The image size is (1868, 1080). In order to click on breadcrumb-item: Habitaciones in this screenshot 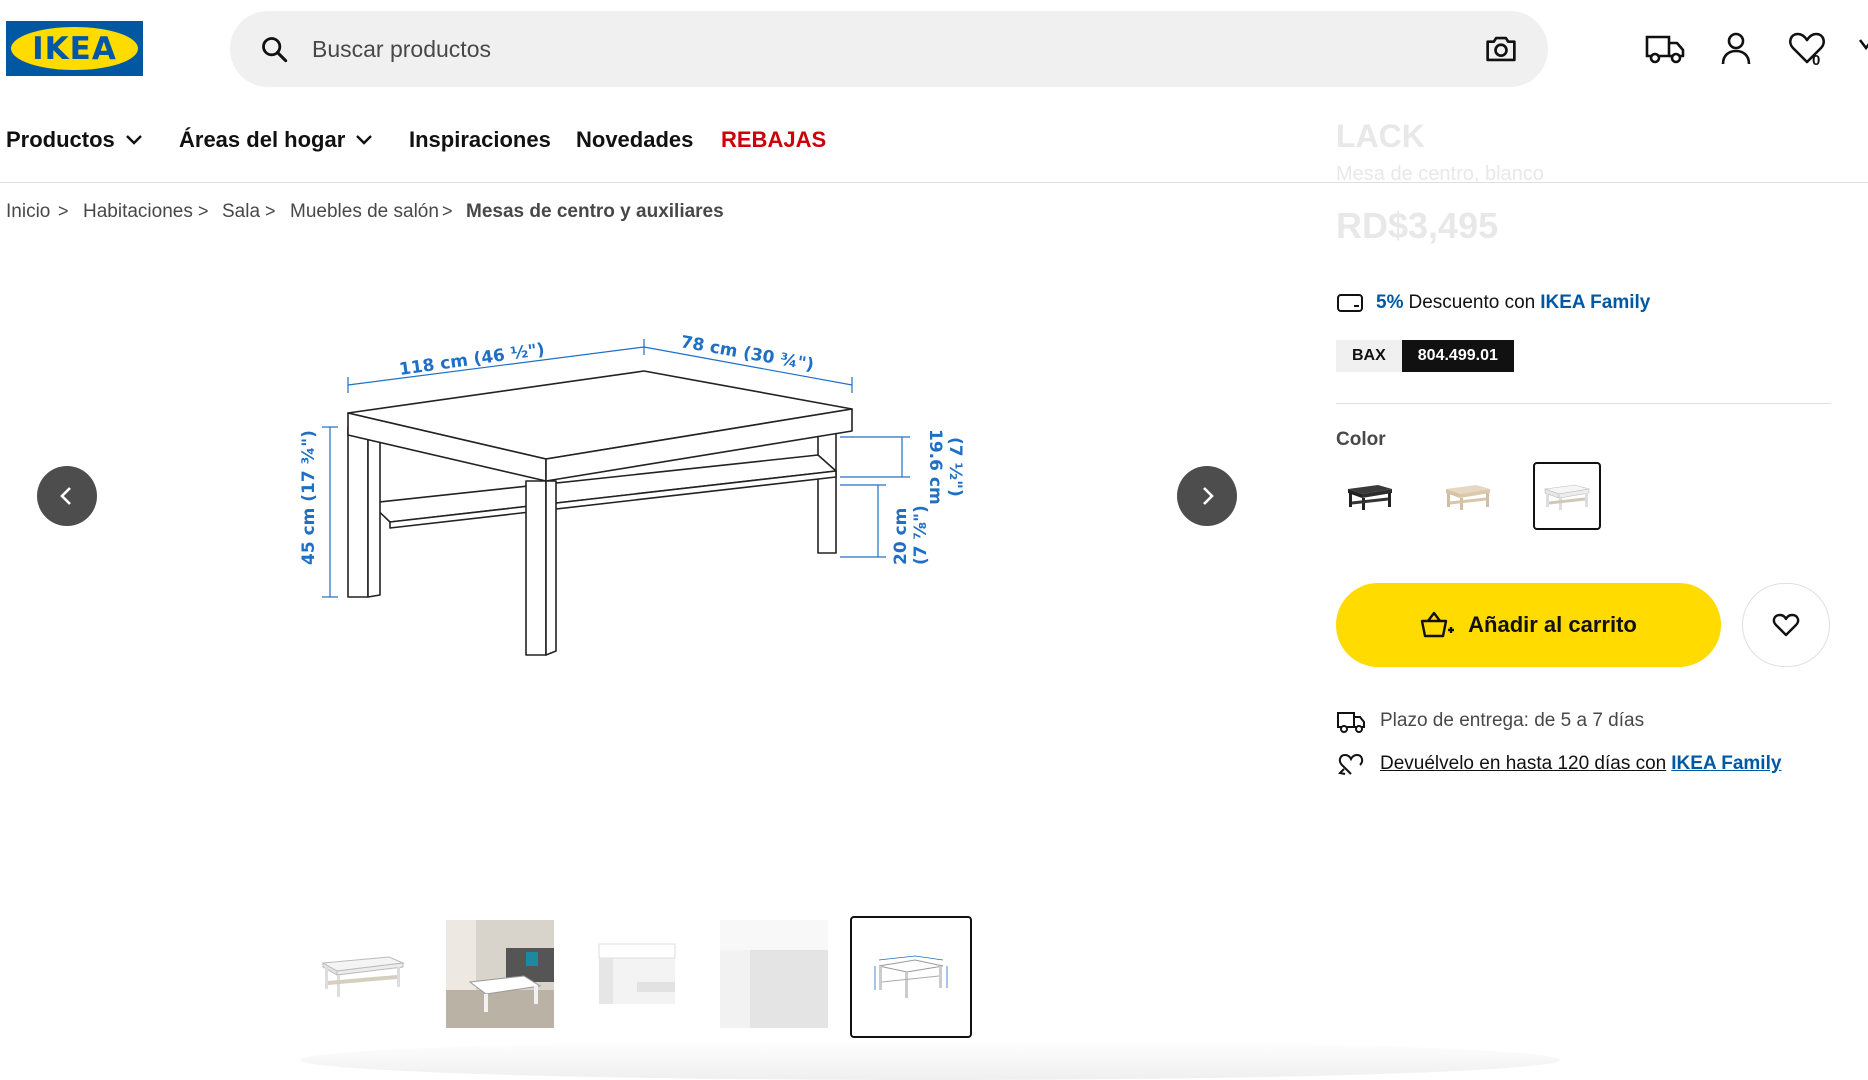, I will do `click(138, 212)`.